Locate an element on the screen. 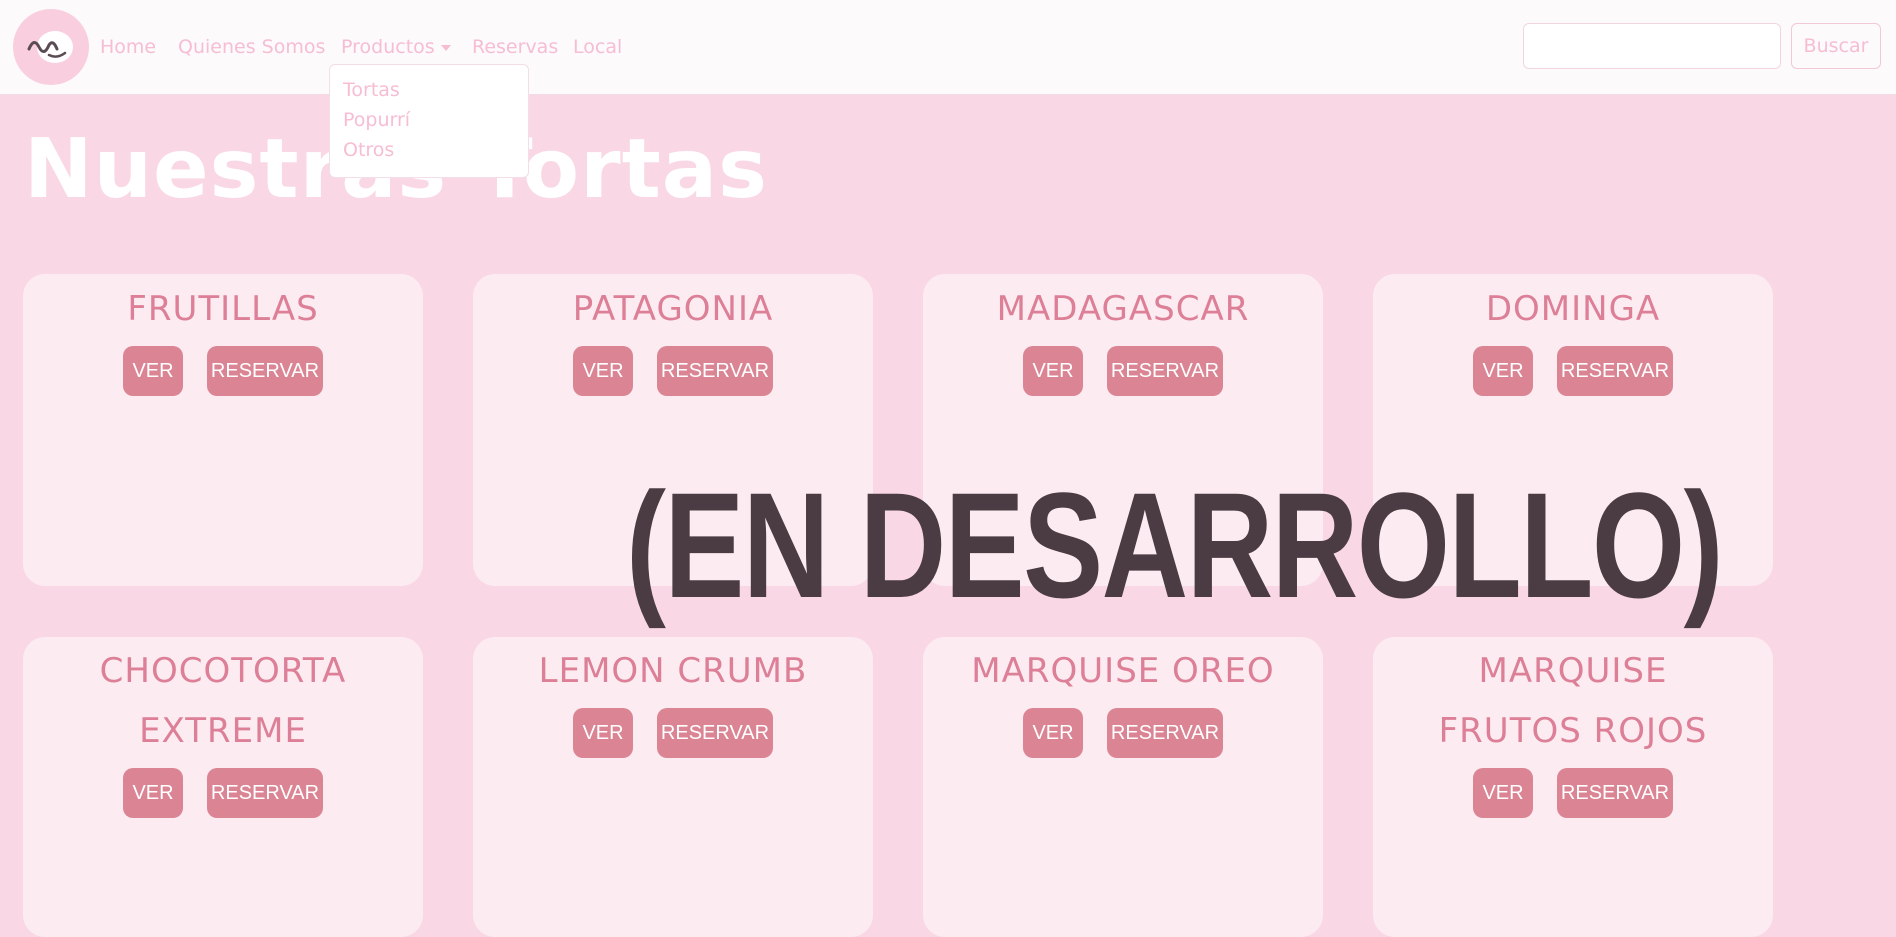  product-card: FRUTILLAS VER RESERVAR is located at coordinates (223, 430).